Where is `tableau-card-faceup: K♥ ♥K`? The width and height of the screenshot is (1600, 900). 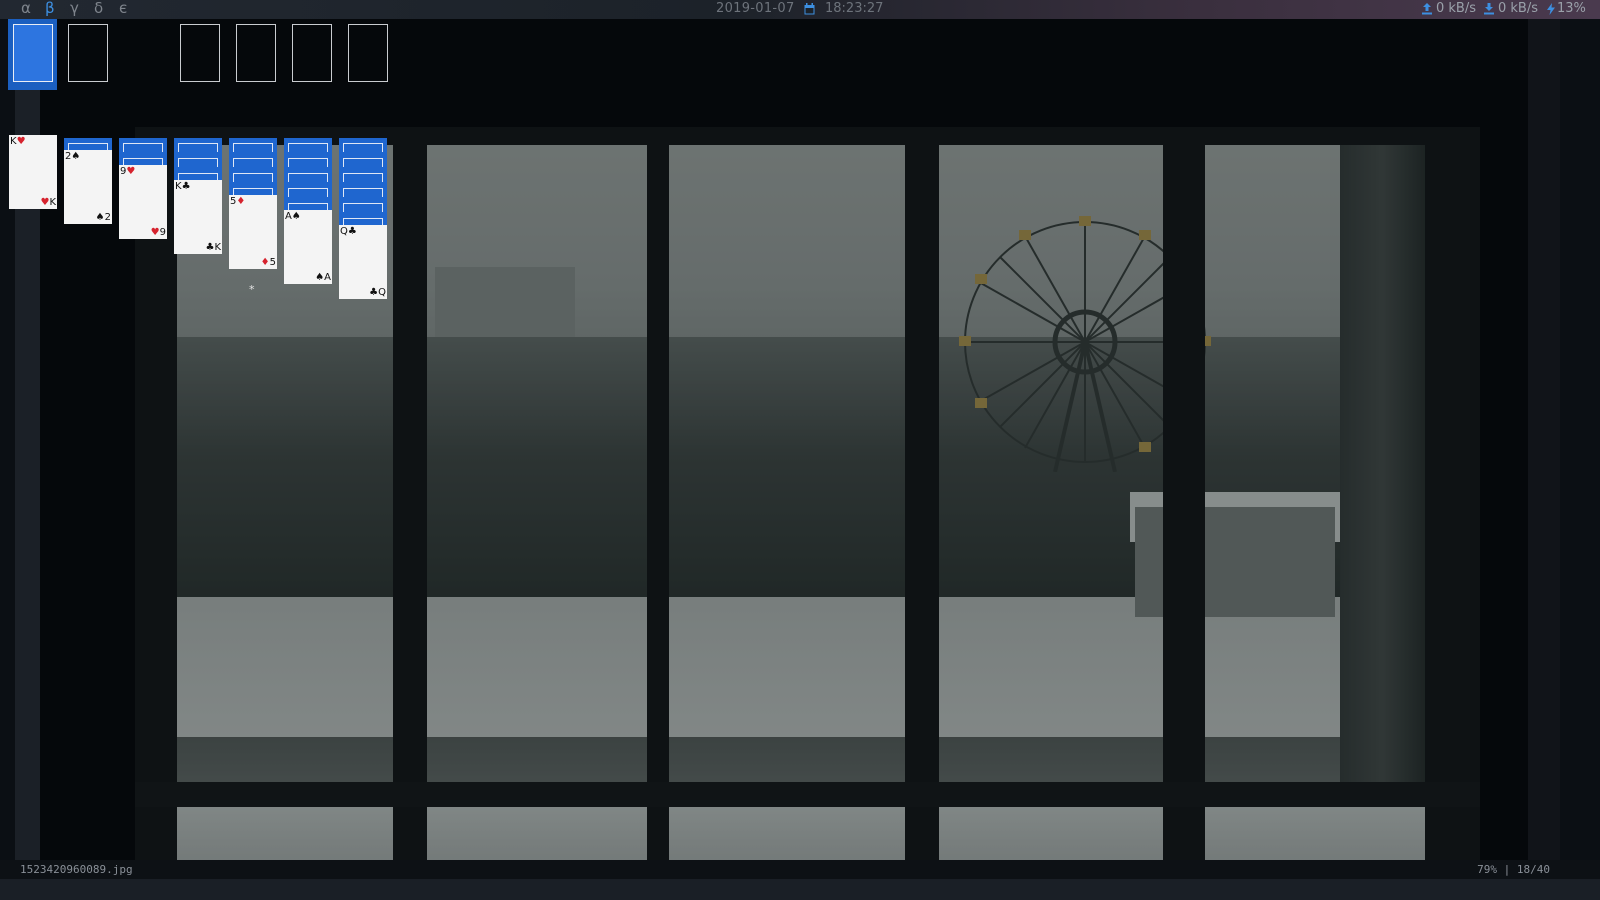 tableau-card-faceup: K♥ ♥K is located at coordinates (33, 172).